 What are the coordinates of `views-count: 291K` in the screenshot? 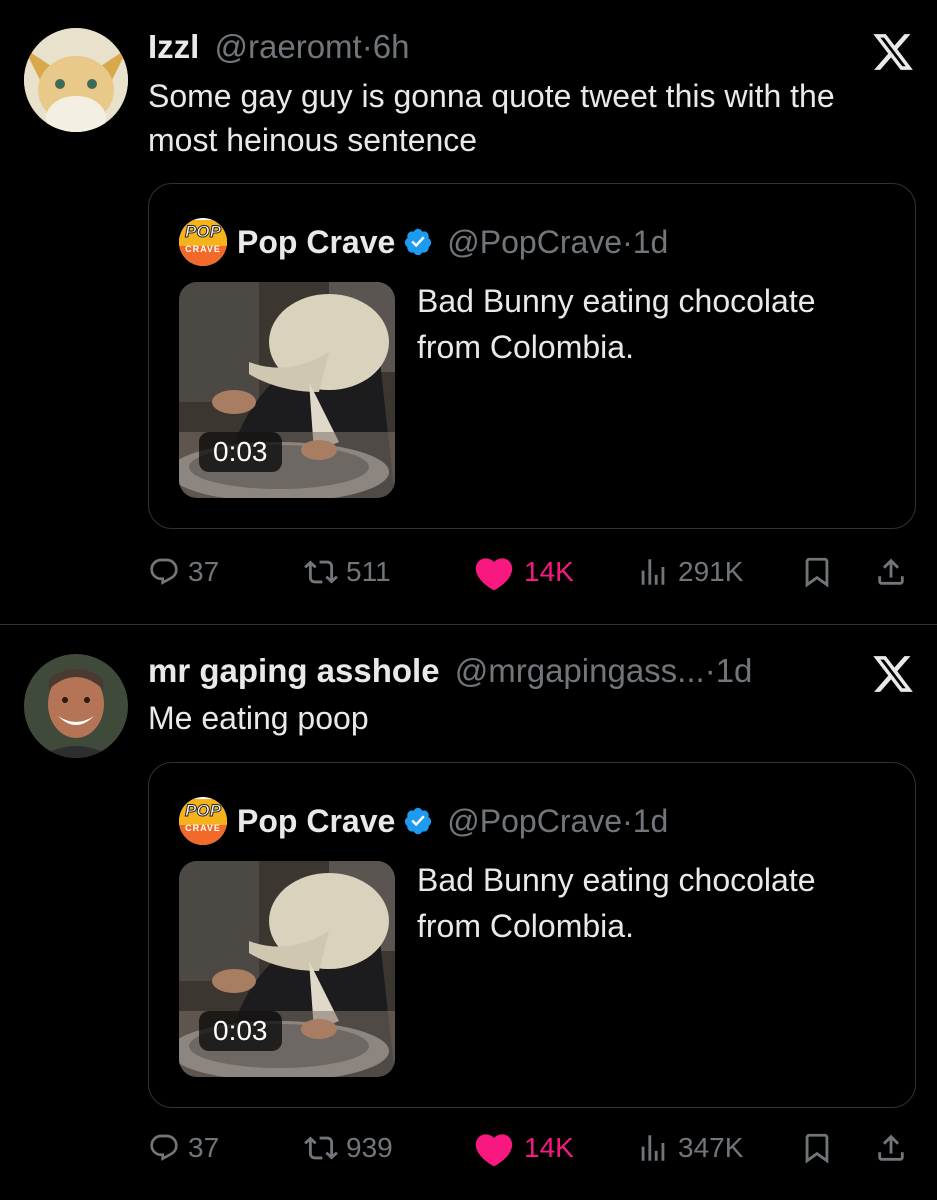 It's located at (711, 571).